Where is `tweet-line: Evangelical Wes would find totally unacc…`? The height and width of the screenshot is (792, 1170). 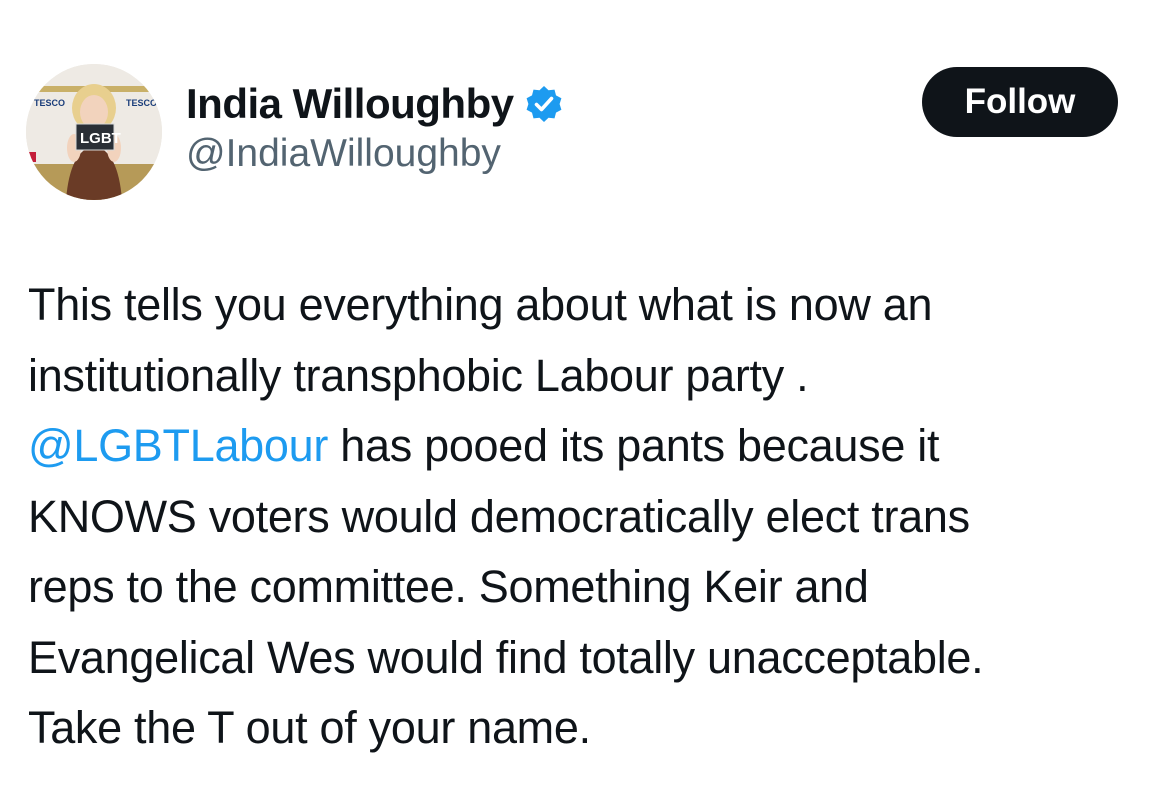
tweet-line: Evangelical Wes would find totally unacc… is located at coordinates (506, 657).